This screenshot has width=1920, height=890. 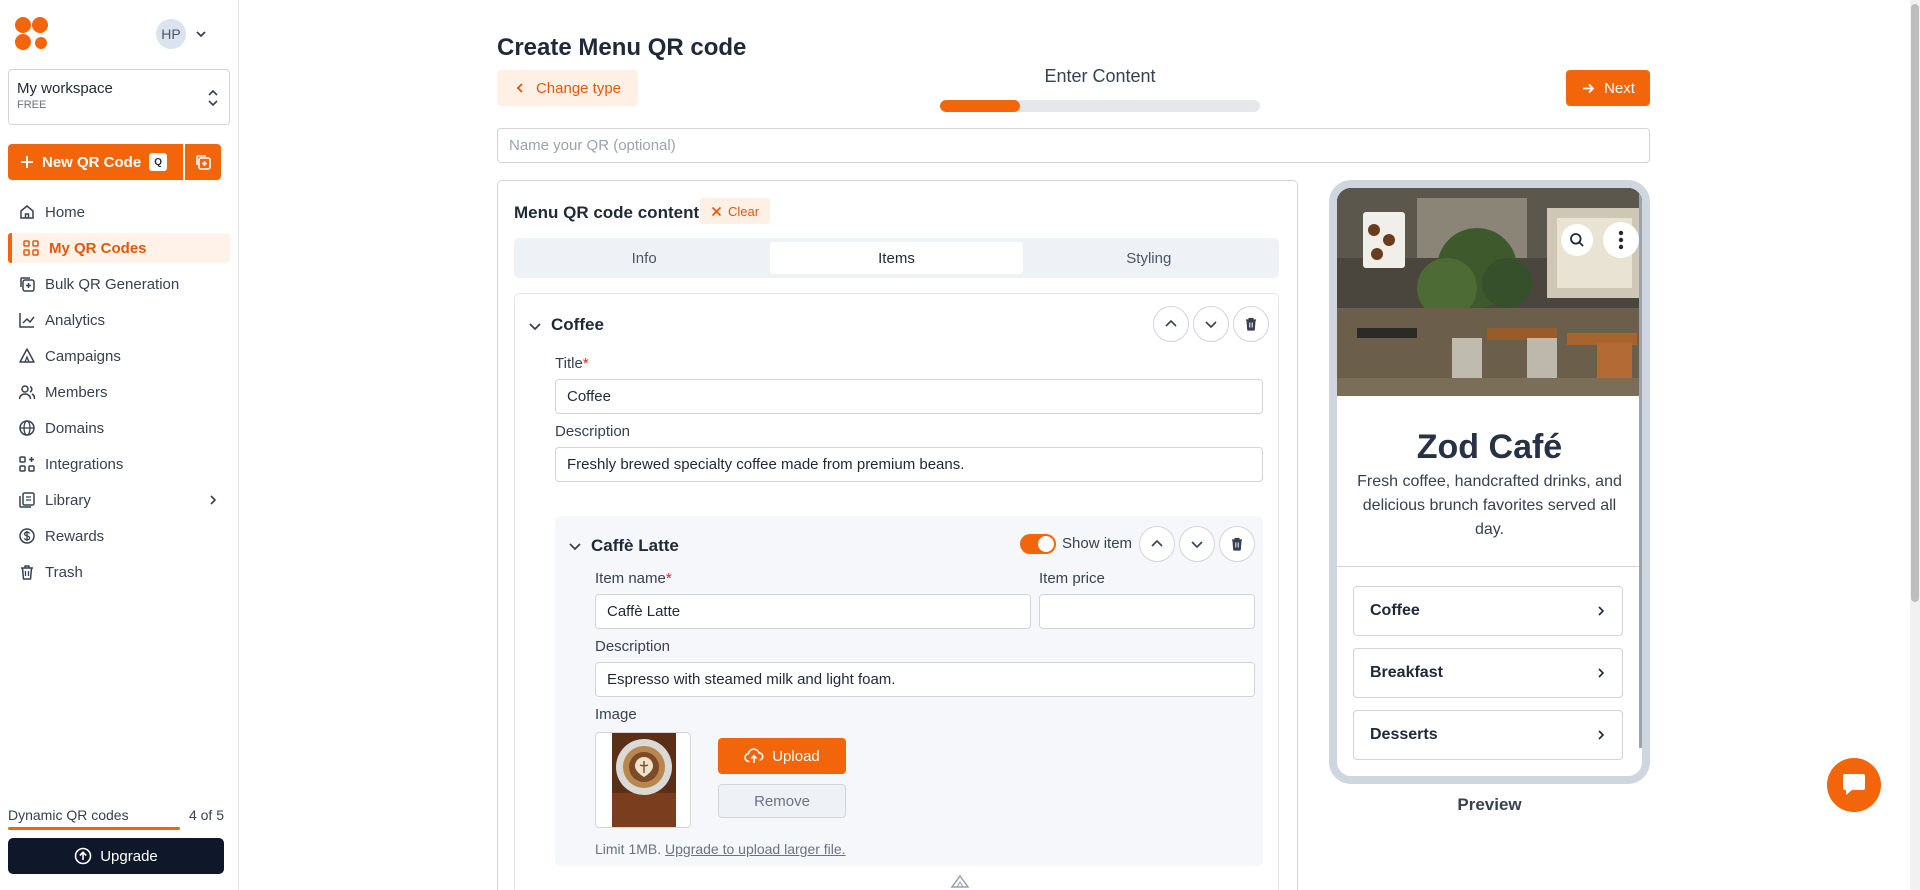 I want to click on move-section-up-button, so click(x=1171, y=324).